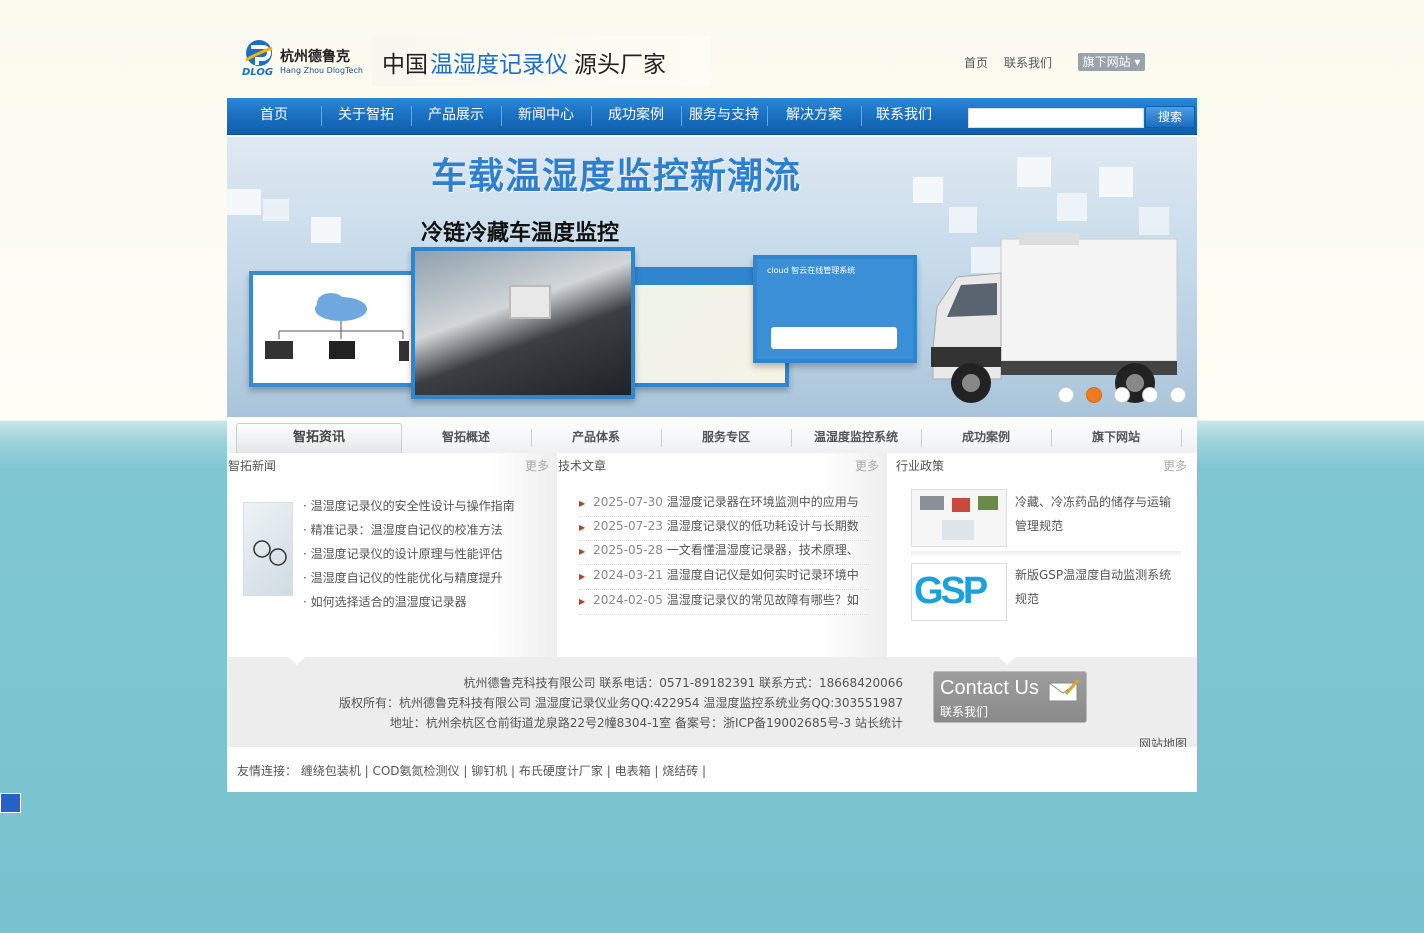 The height and width of the screenshot is (933, 1424). What do you see at coordinates (258, 72) in the screenshot?
I see `logo-dlog: DLOG` at bounding box center [258, 72].